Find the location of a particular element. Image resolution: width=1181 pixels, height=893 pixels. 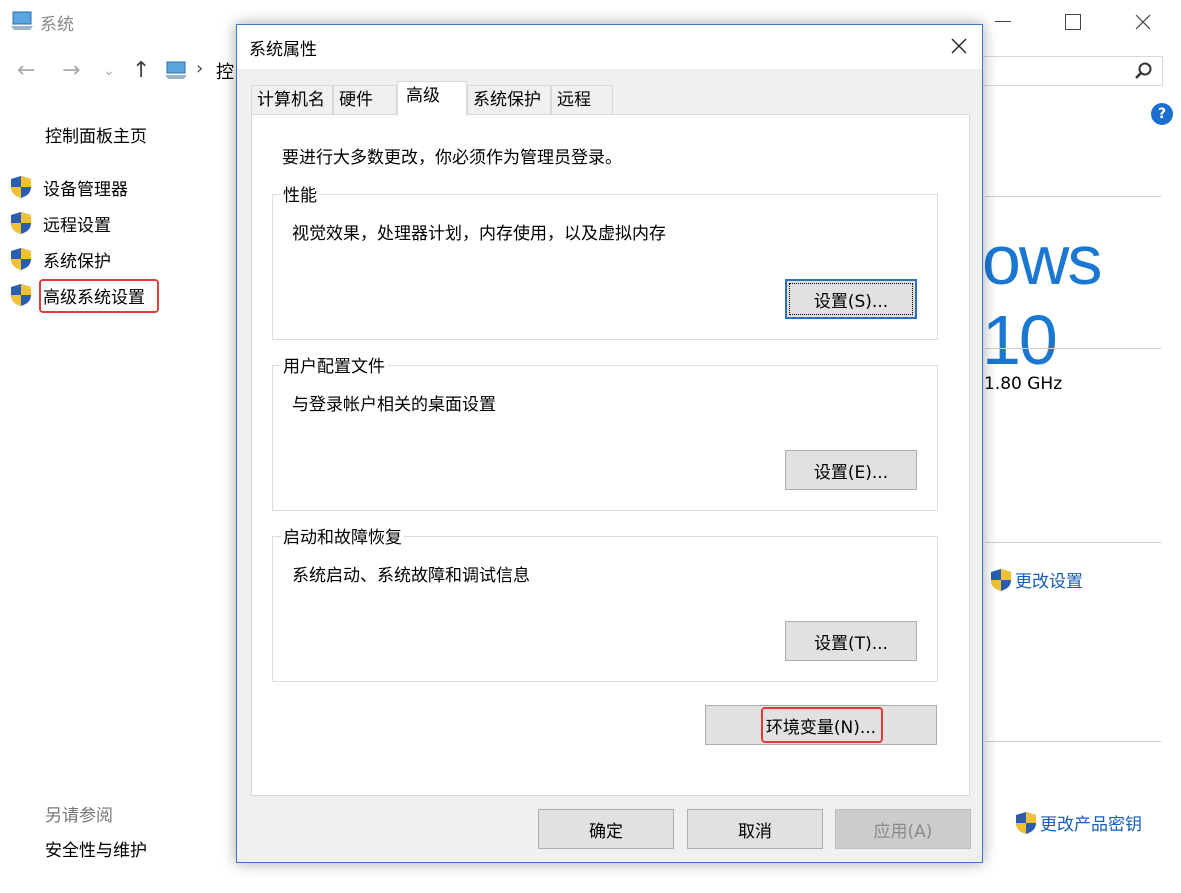

sidebar-item-label: 系统保护 is located at coordinates (77, 261).